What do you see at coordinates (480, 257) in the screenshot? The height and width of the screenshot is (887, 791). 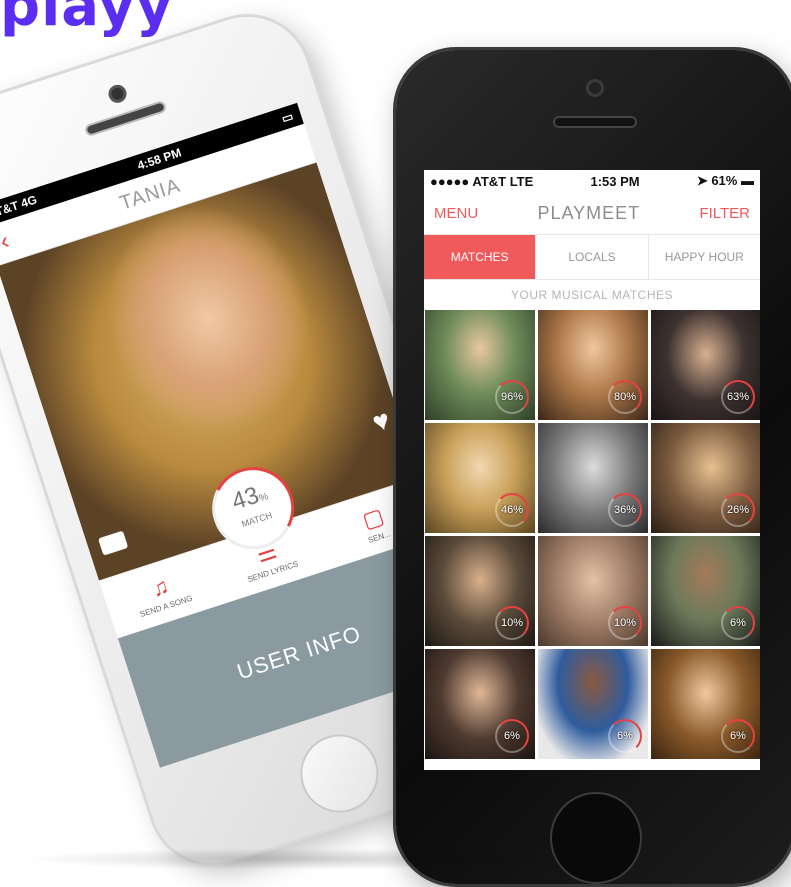 I see `tab-matches: MATCHES` at bounding box center [480, 257].